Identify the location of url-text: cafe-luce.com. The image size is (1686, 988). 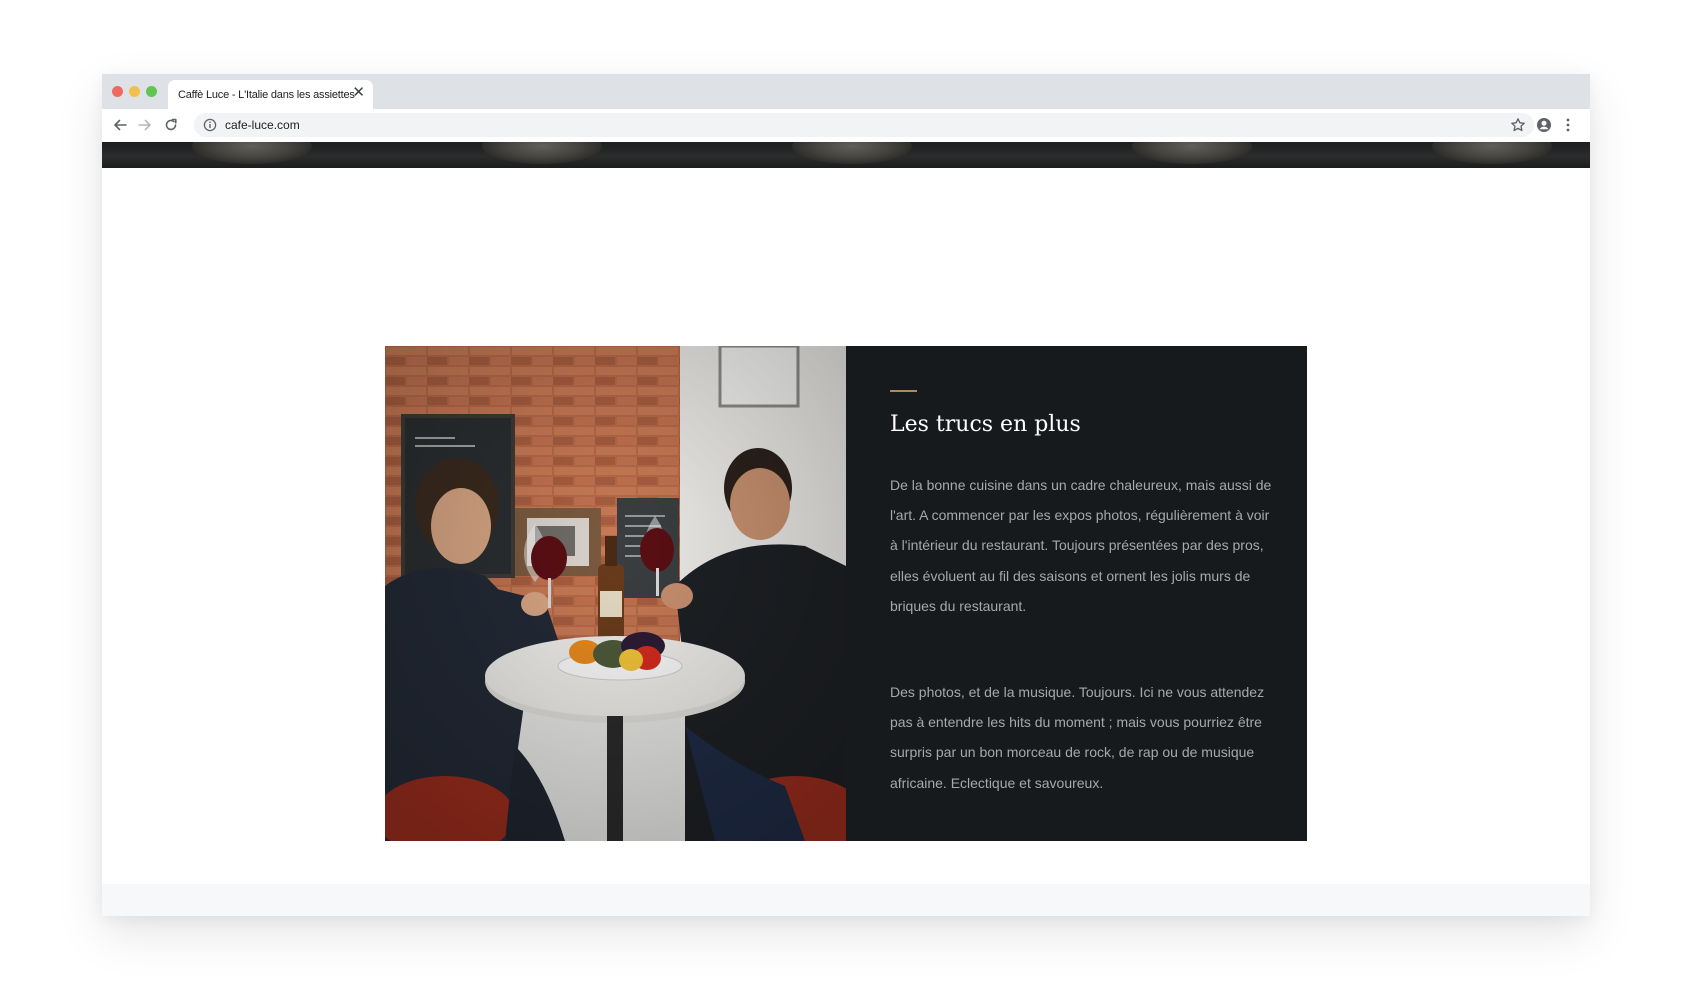
(262, 125).